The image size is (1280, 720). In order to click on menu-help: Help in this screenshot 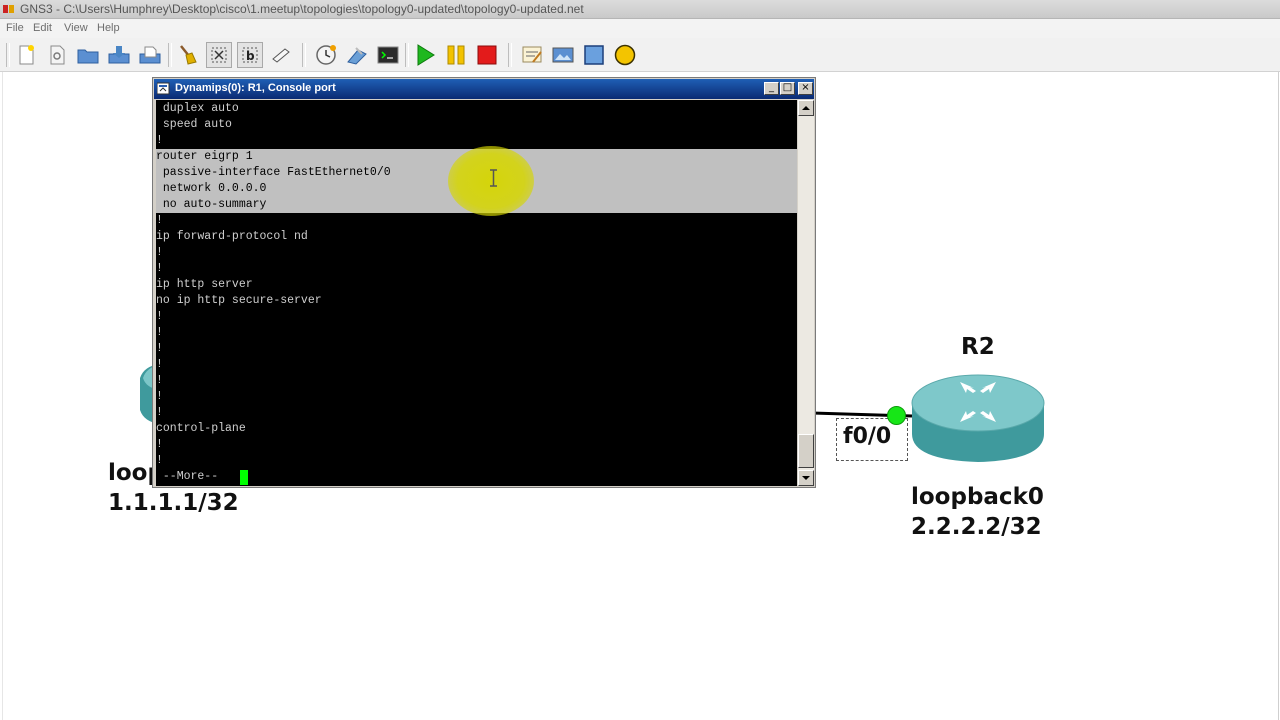, I will do `click(108, 28)`.